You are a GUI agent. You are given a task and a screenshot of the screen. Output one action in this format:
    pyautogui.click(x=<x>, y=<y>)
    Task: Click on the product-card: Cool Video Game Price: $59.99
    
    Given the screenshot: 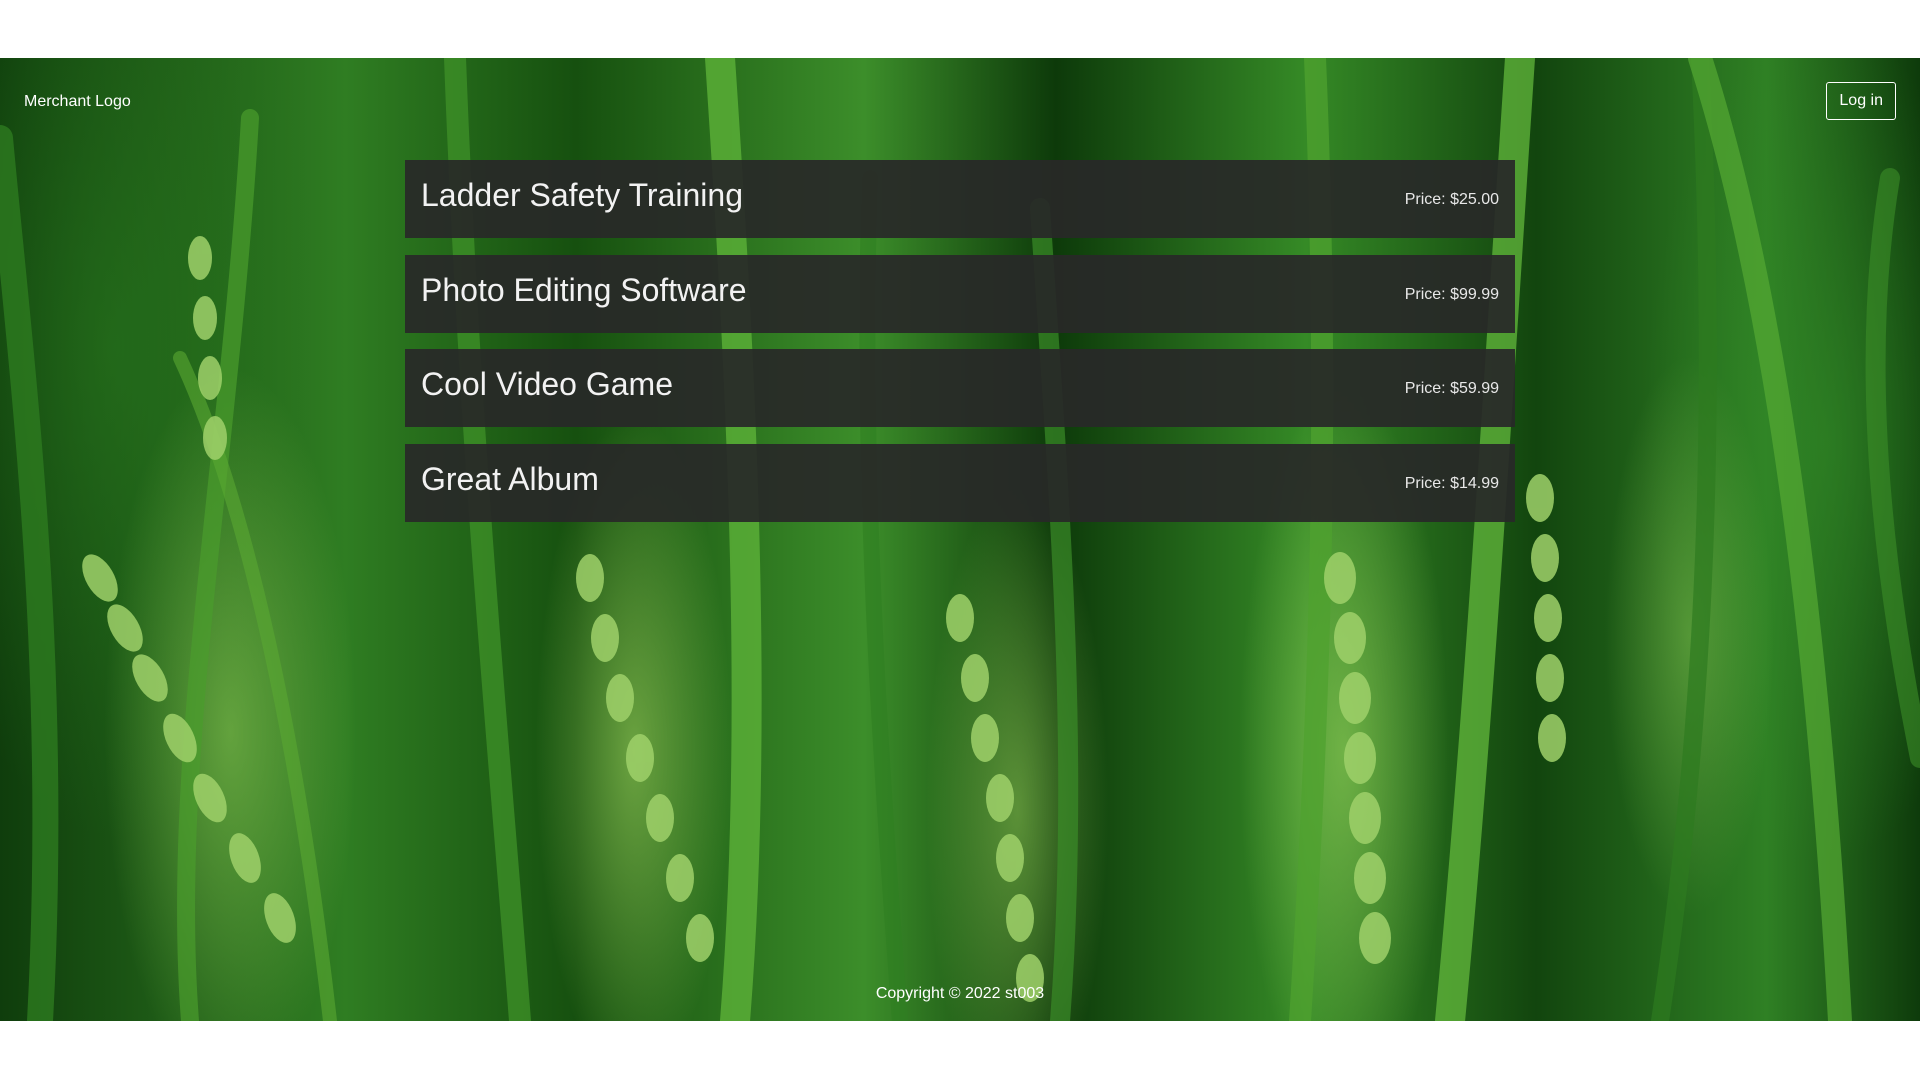 What is the action you would take?
    pyautogui.click(x=960, y=388)
    